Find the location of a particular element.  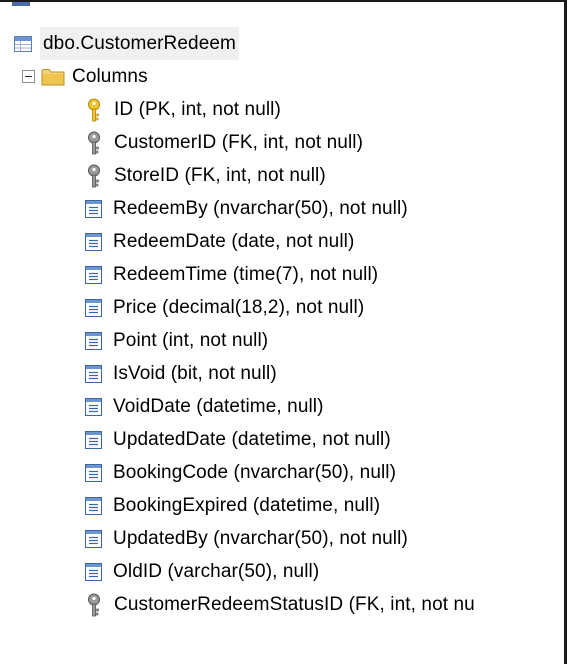

column-node: CustomerID (FK, int, not null) is located at coordinates (224, 142).